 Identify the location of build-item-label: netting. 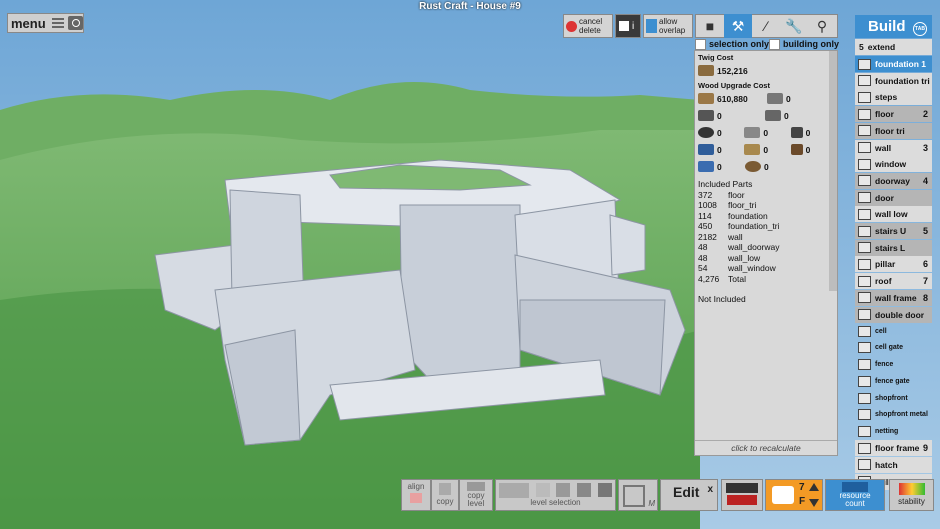
(887, 431).